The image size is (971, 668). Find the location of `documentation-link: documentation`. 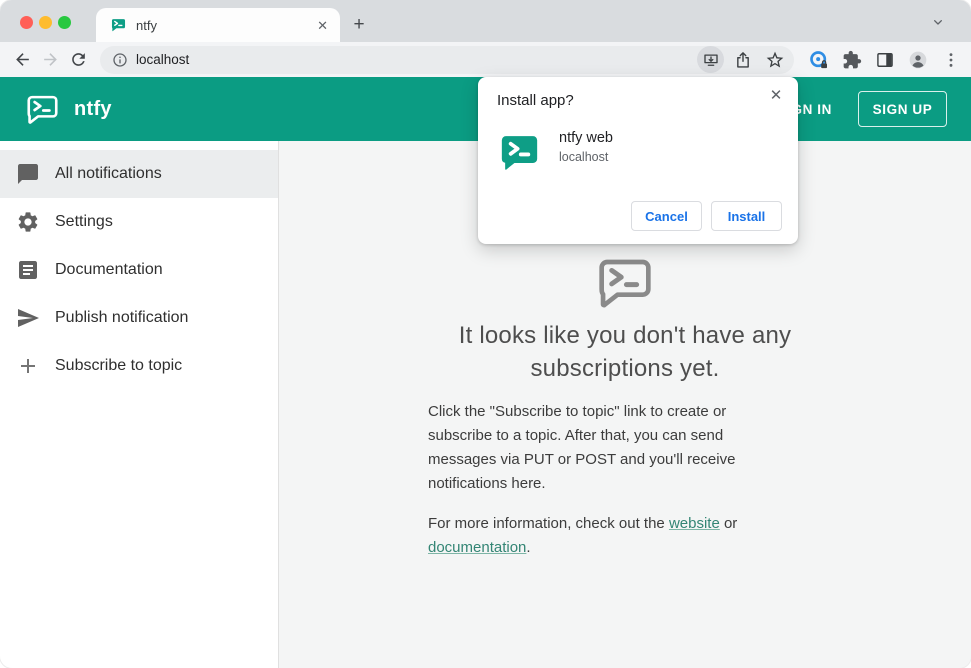

documentation-link: documentation is located at coordinates (477, 547).